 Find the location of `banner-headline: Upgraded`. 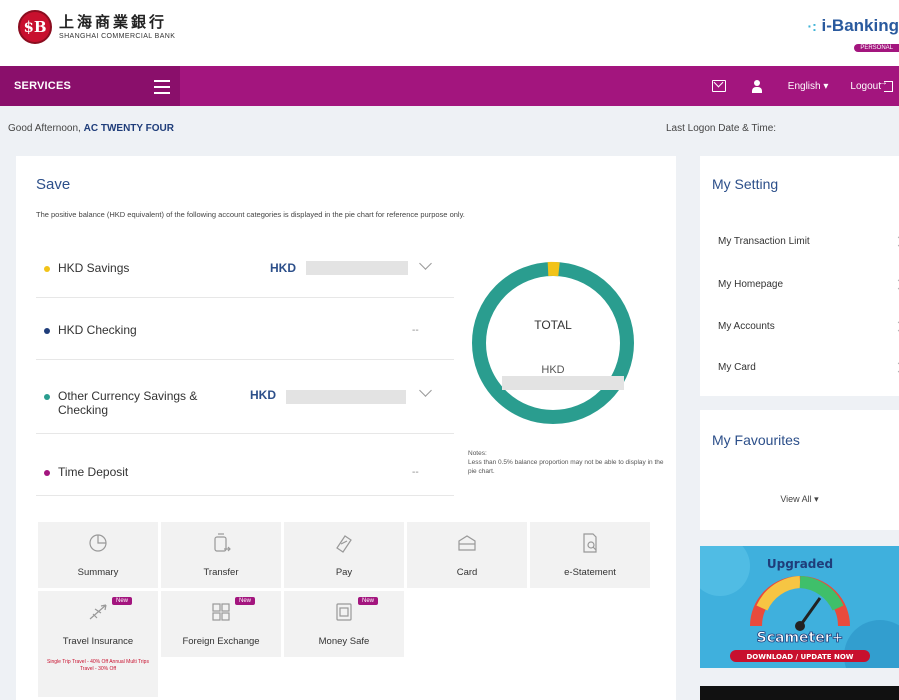

banner-headline: Upgraded is located at coordinates (800, 564).